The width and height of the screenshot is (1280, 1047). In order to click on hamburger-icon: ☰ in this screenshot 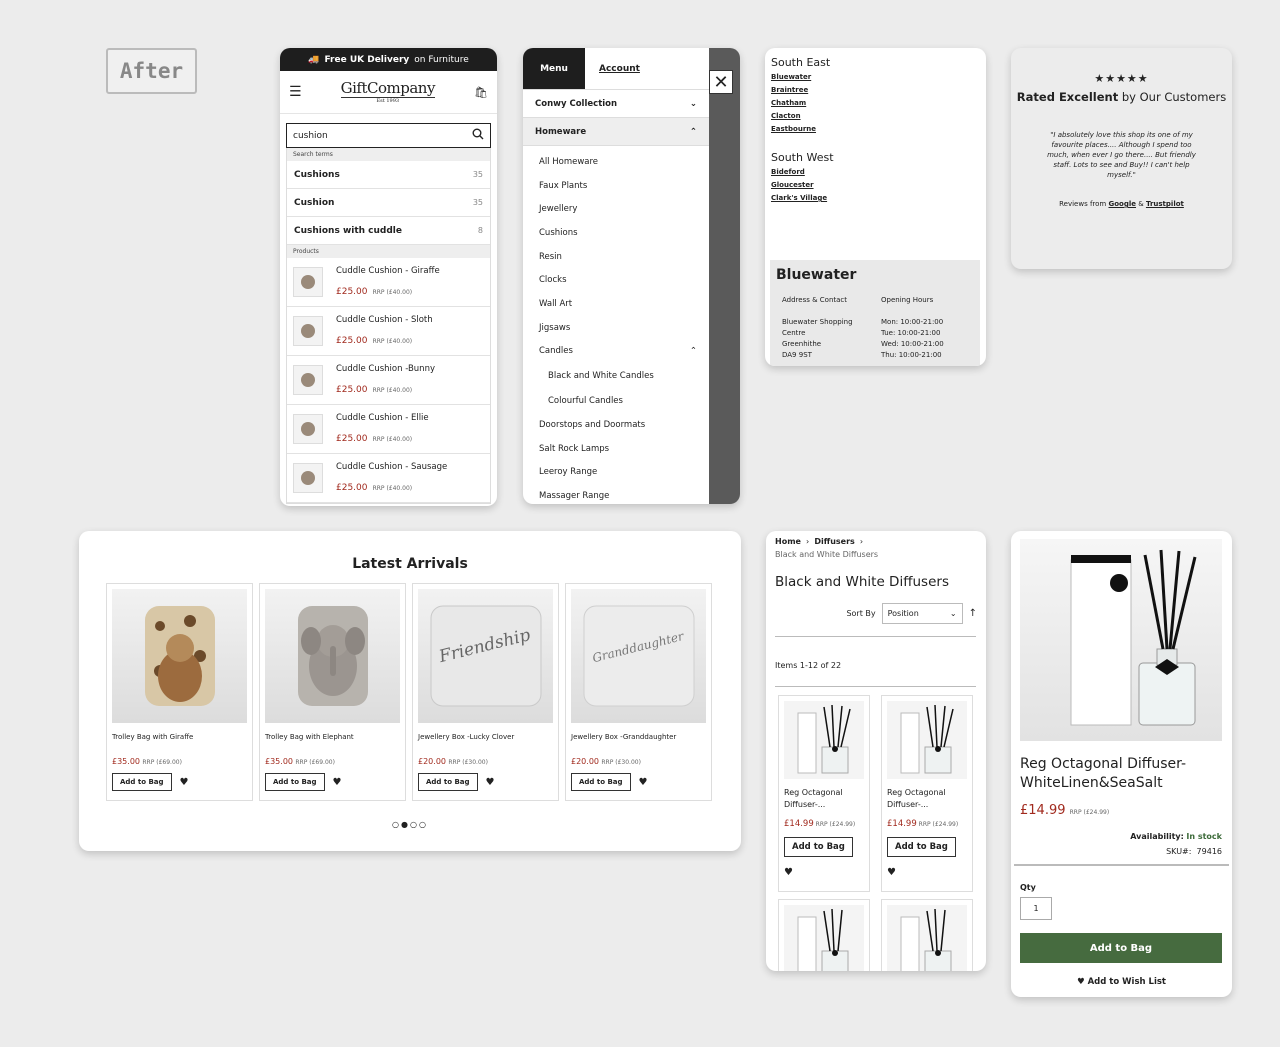, I will do `click(295, 92)`.